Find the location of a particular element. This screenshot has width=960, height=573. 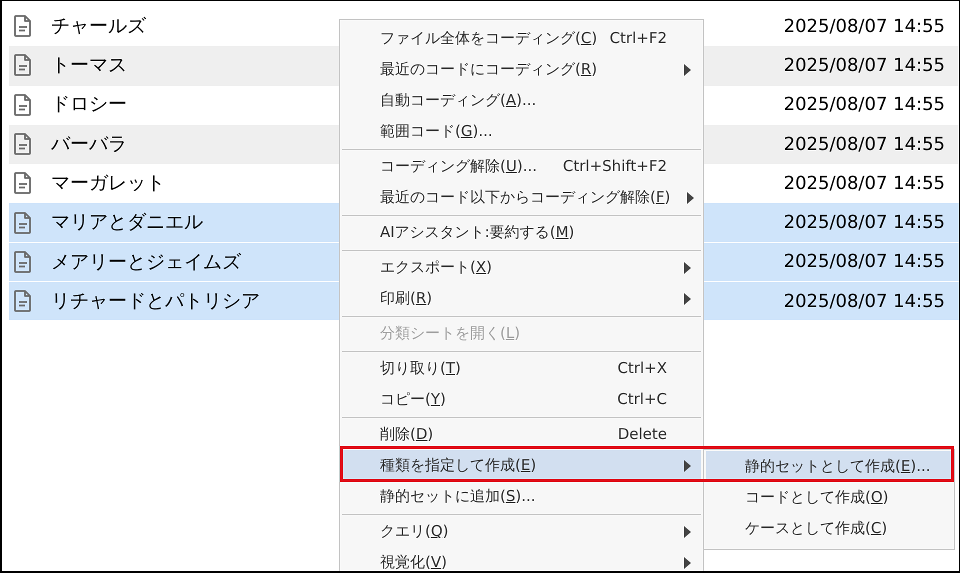

file-name: マーガレット is located at coordinates (108, 183).